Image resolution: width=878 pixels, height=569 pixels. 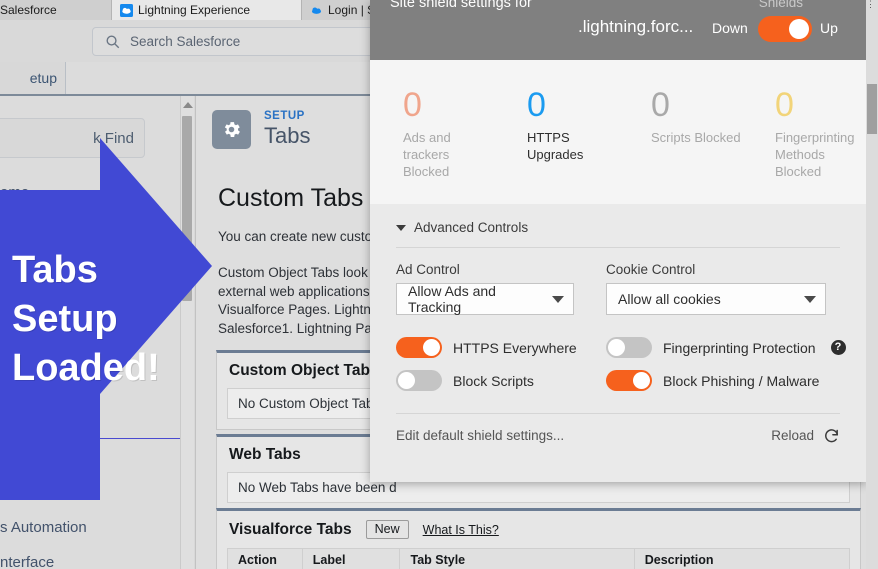 I want to click on stat-ads-trackers-blocked: 0 Ads and trackers Blocked, so click(x=432, y=145).